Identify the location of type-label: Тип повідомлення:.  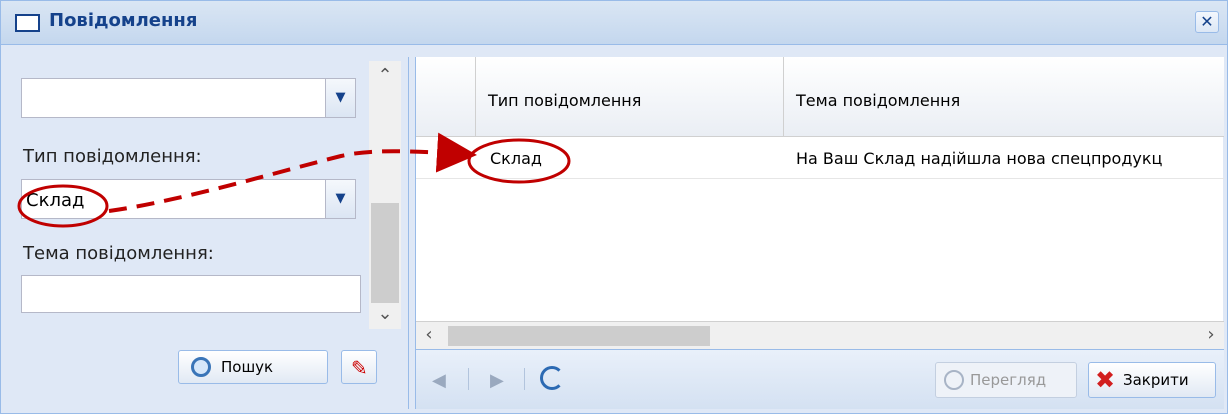
(112, 156).